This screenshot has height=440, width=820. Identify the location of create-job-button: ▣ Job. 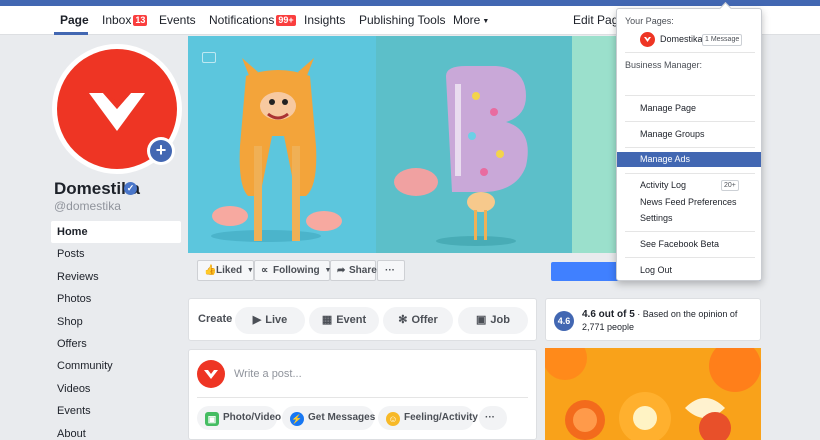
(493, 320).